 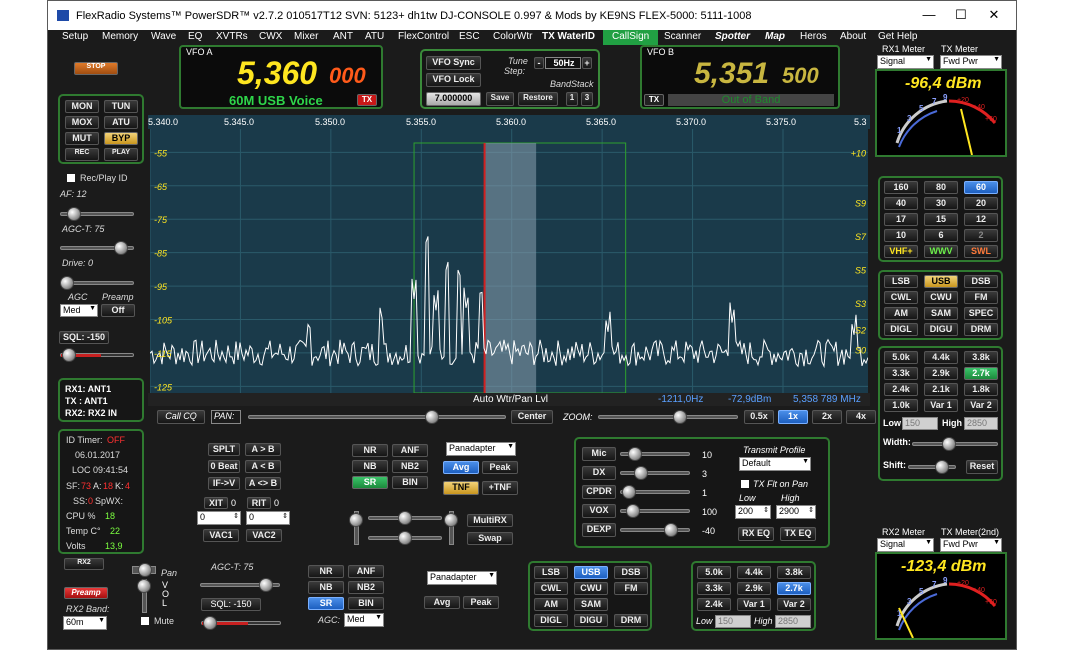 I want to click on rx2-filter-var2-button: Var 2, so click(x=794, y=604).